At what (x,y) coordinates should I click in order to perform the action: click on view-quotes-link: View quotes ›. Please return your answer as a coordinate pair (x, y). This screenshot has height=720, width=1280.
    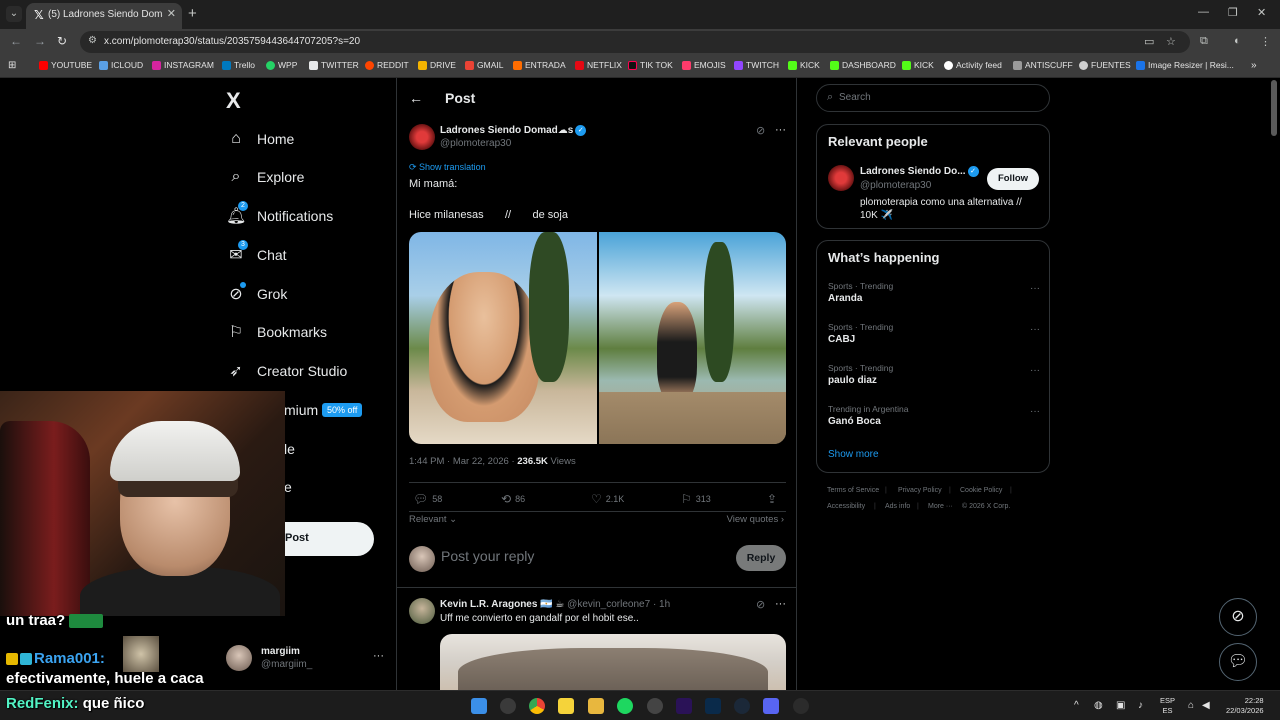
    Looking at the image, I should click on (755, 519).